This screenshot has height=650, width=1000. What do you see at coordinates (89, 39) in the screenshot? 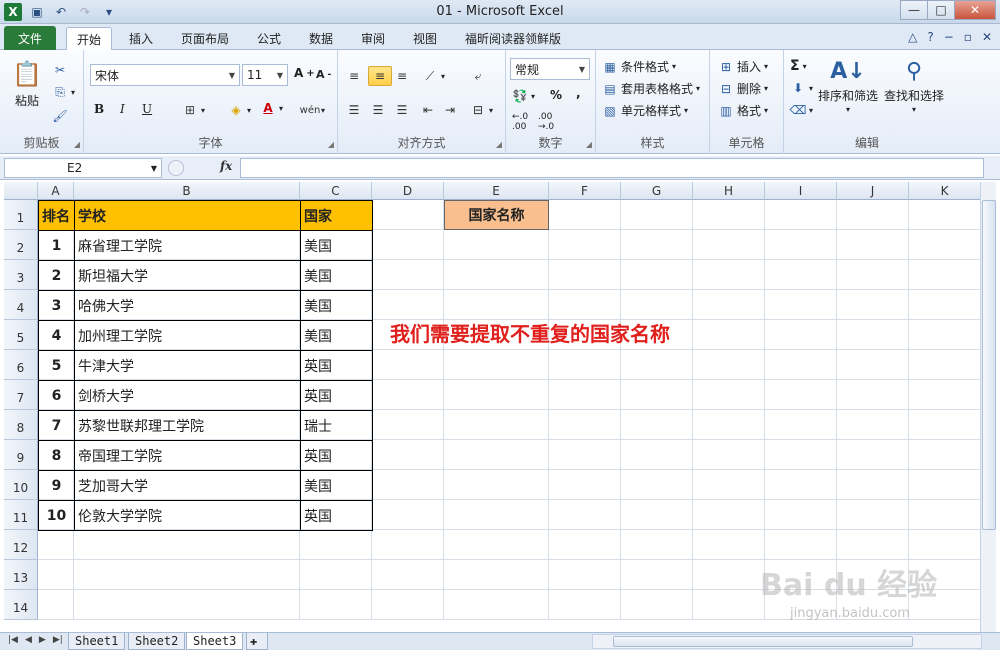
I see `tab-home: 开始` at bounding box center [89, 39].